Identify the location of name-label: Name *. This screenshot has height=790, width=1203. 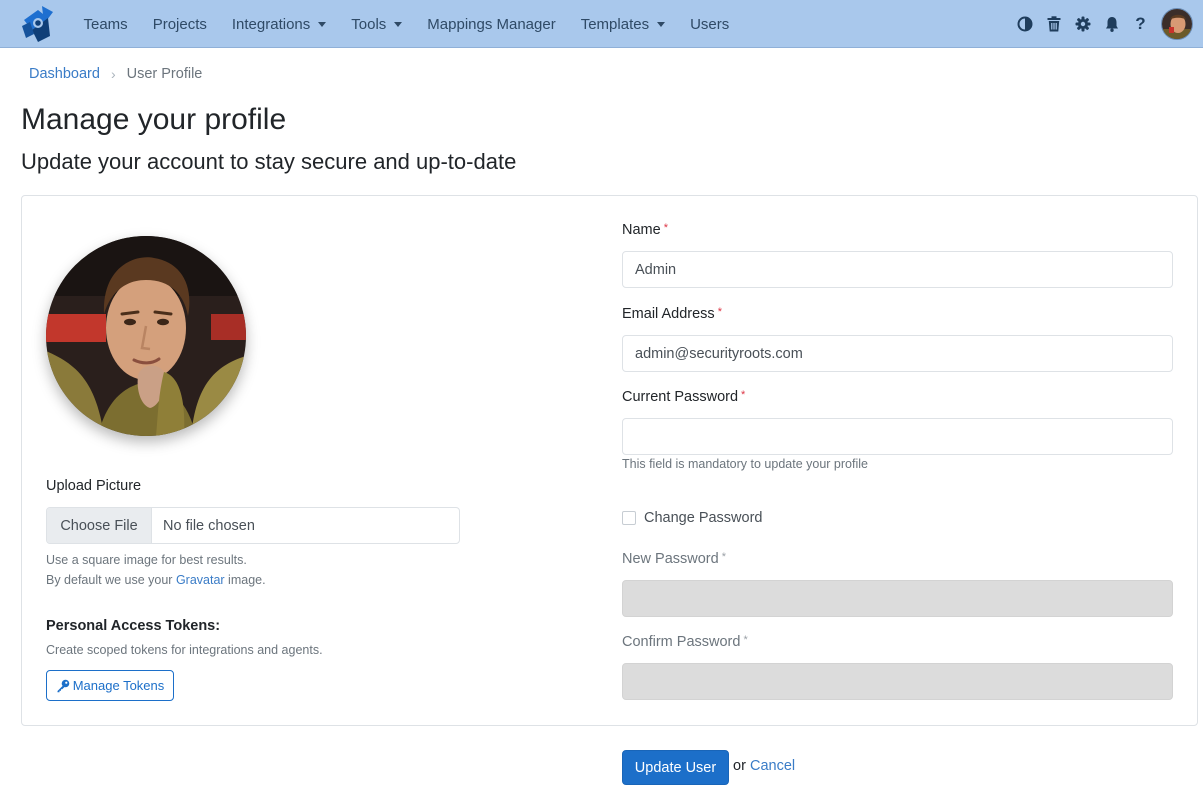
(645, 230).